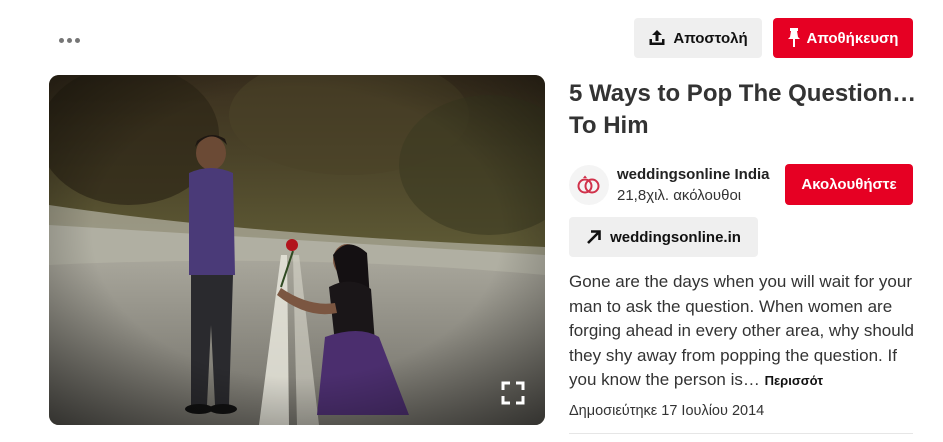 The height and width of the screenshot is (442, 943). Describe the element at coordinates (594, 237) in the screenshot. I see `arrow-up-right-icon` at that location.